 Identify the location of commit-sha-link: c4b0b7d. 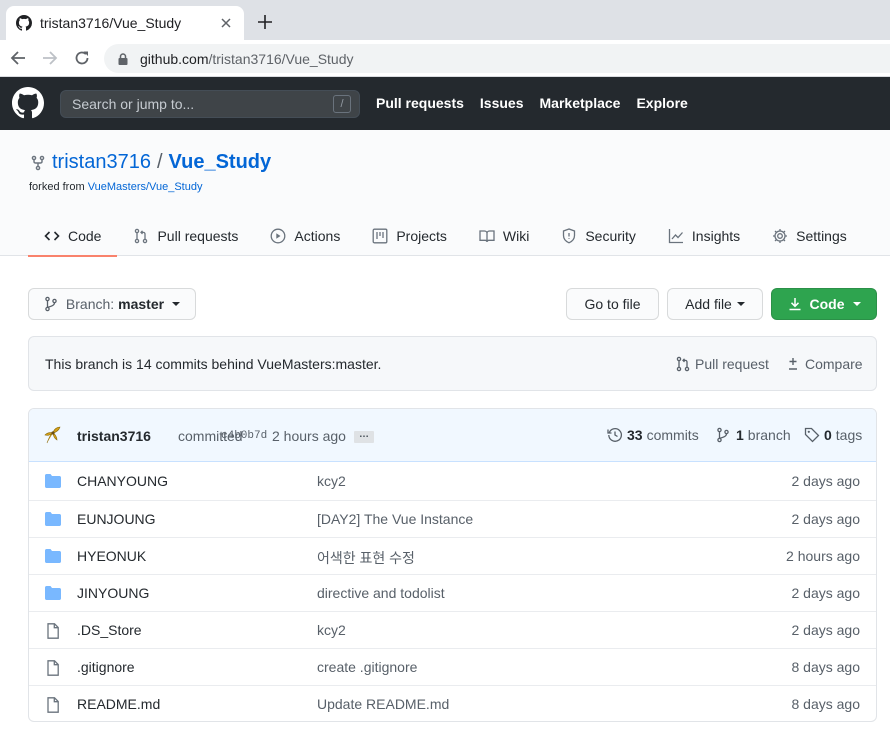
(244, 436).